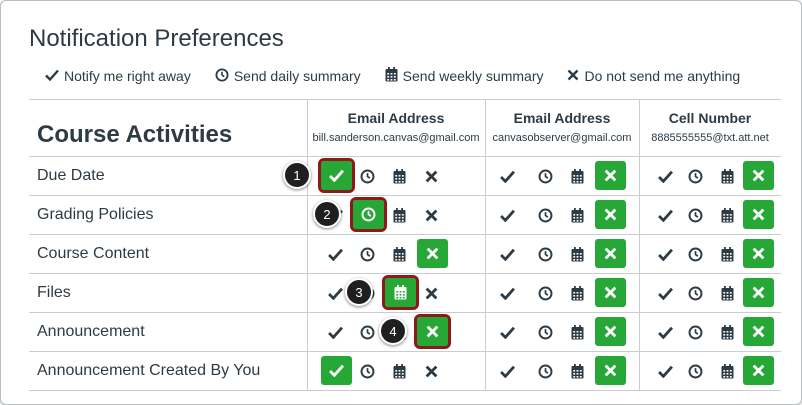 The height and width of the screenshot is (405, 802). I want to click on callout-marker: 1, so click(297, 175).